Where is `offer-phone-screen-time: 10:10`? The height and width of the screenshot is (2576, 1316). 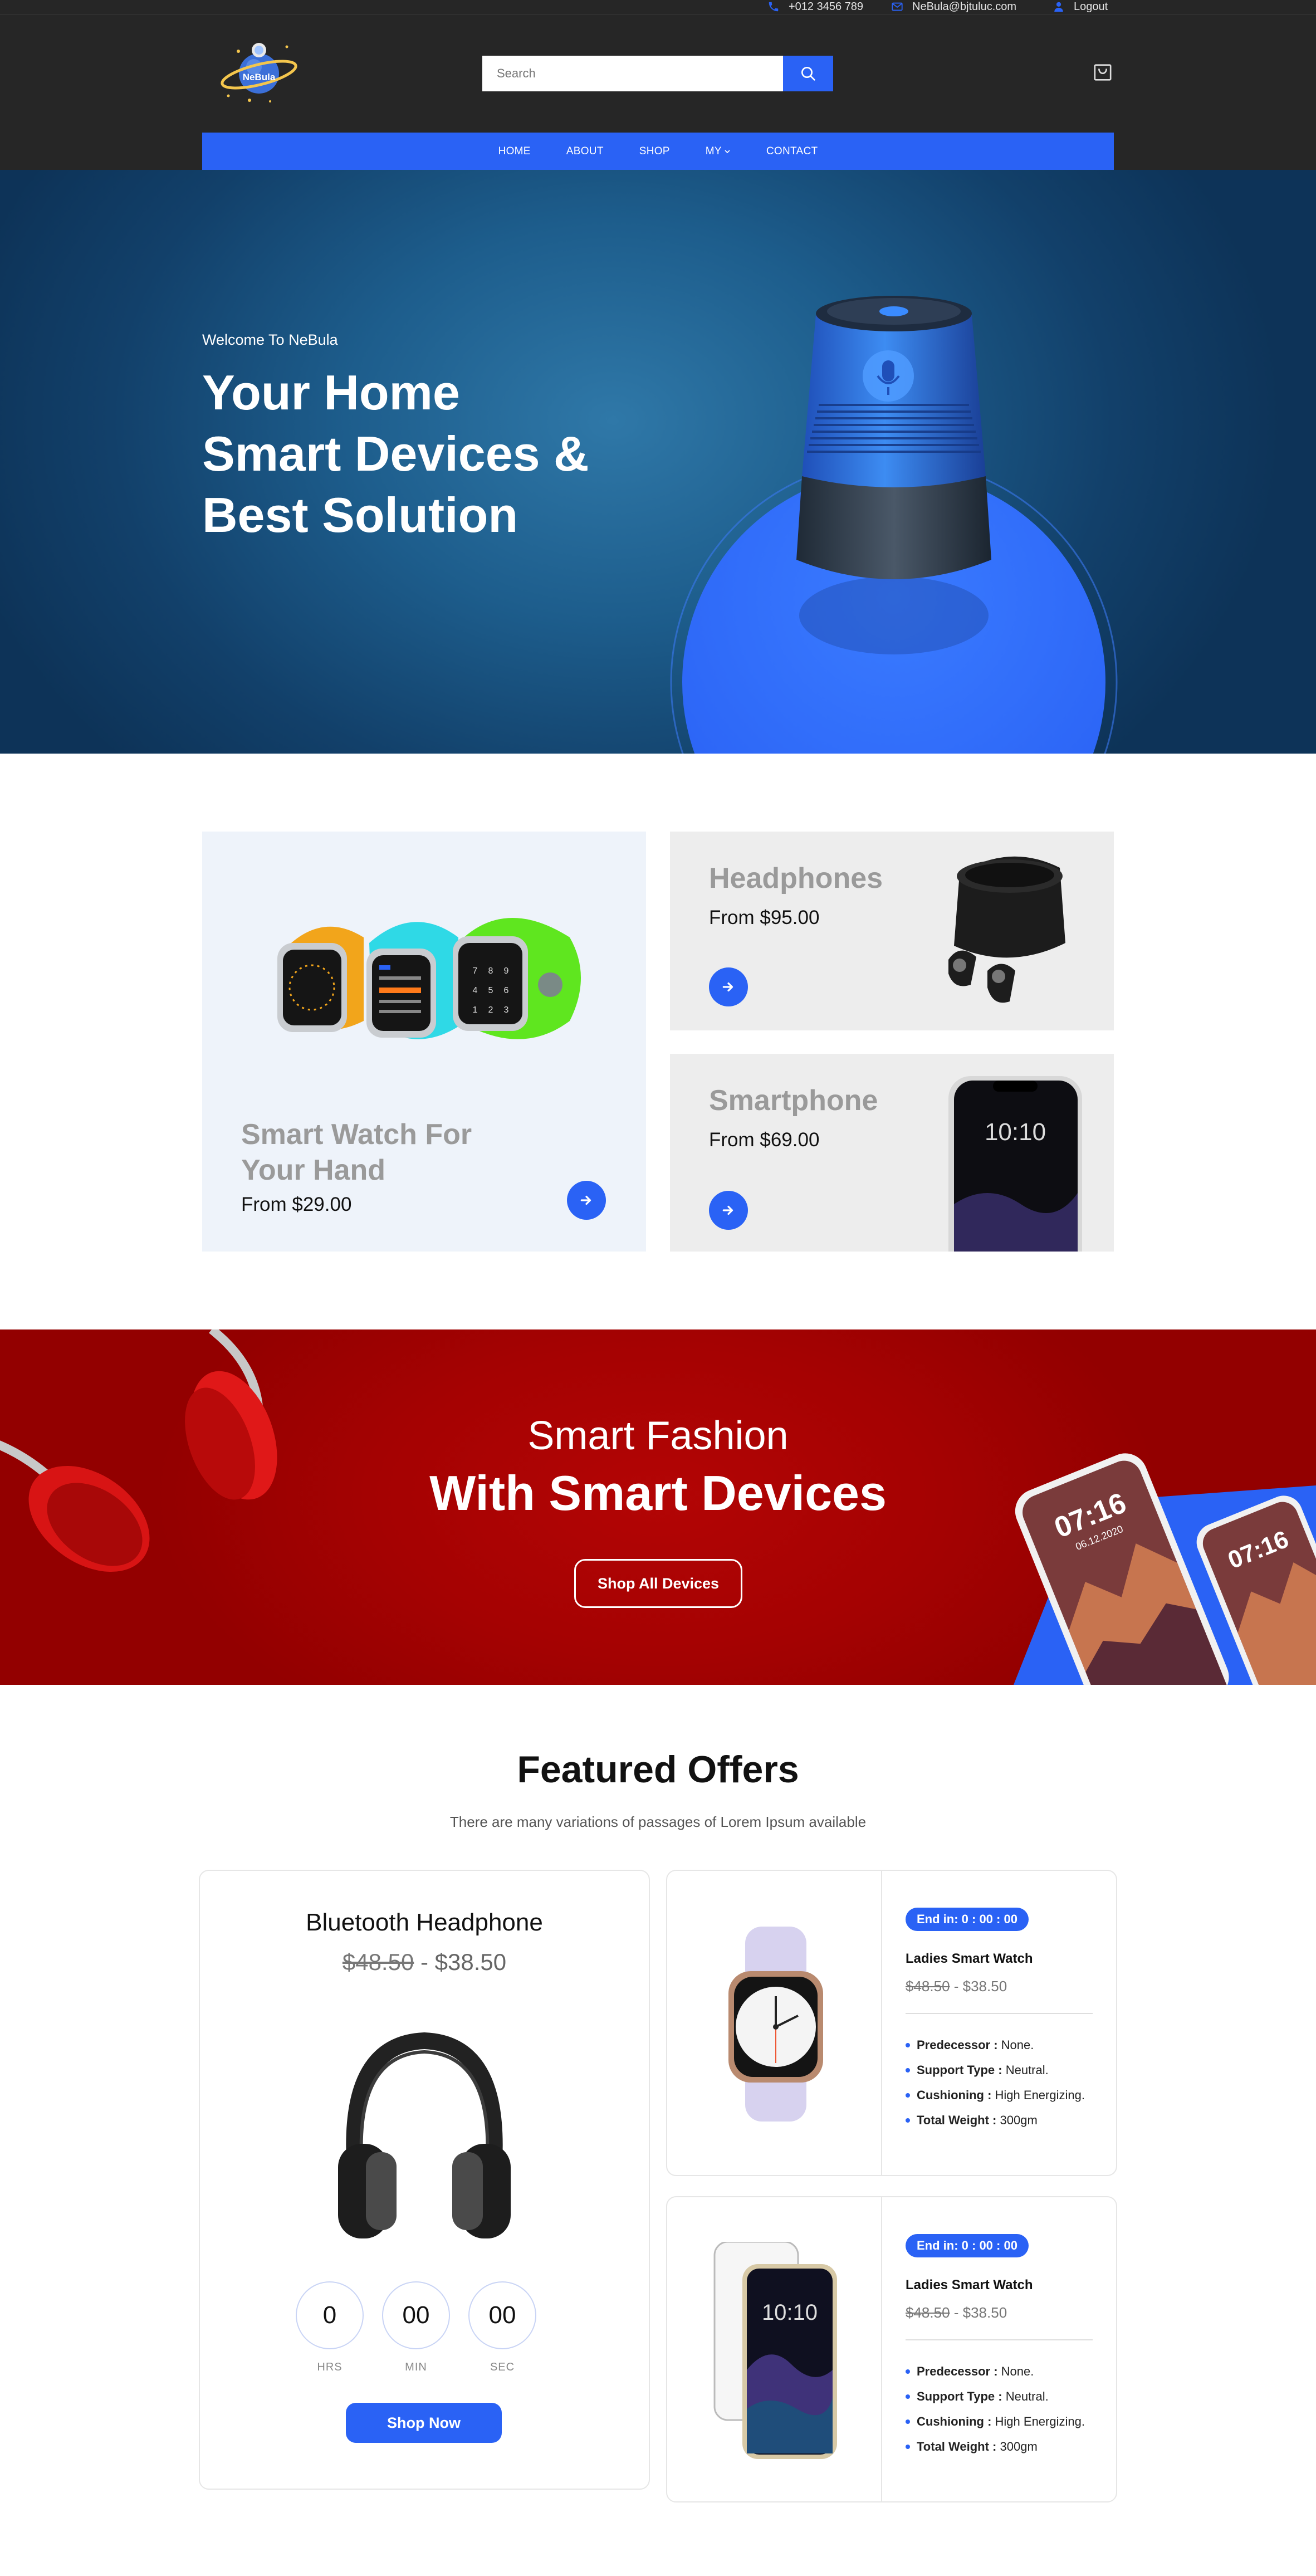
offer-phone-screen-time: 10:10 is located at coordinates (790, 2312).